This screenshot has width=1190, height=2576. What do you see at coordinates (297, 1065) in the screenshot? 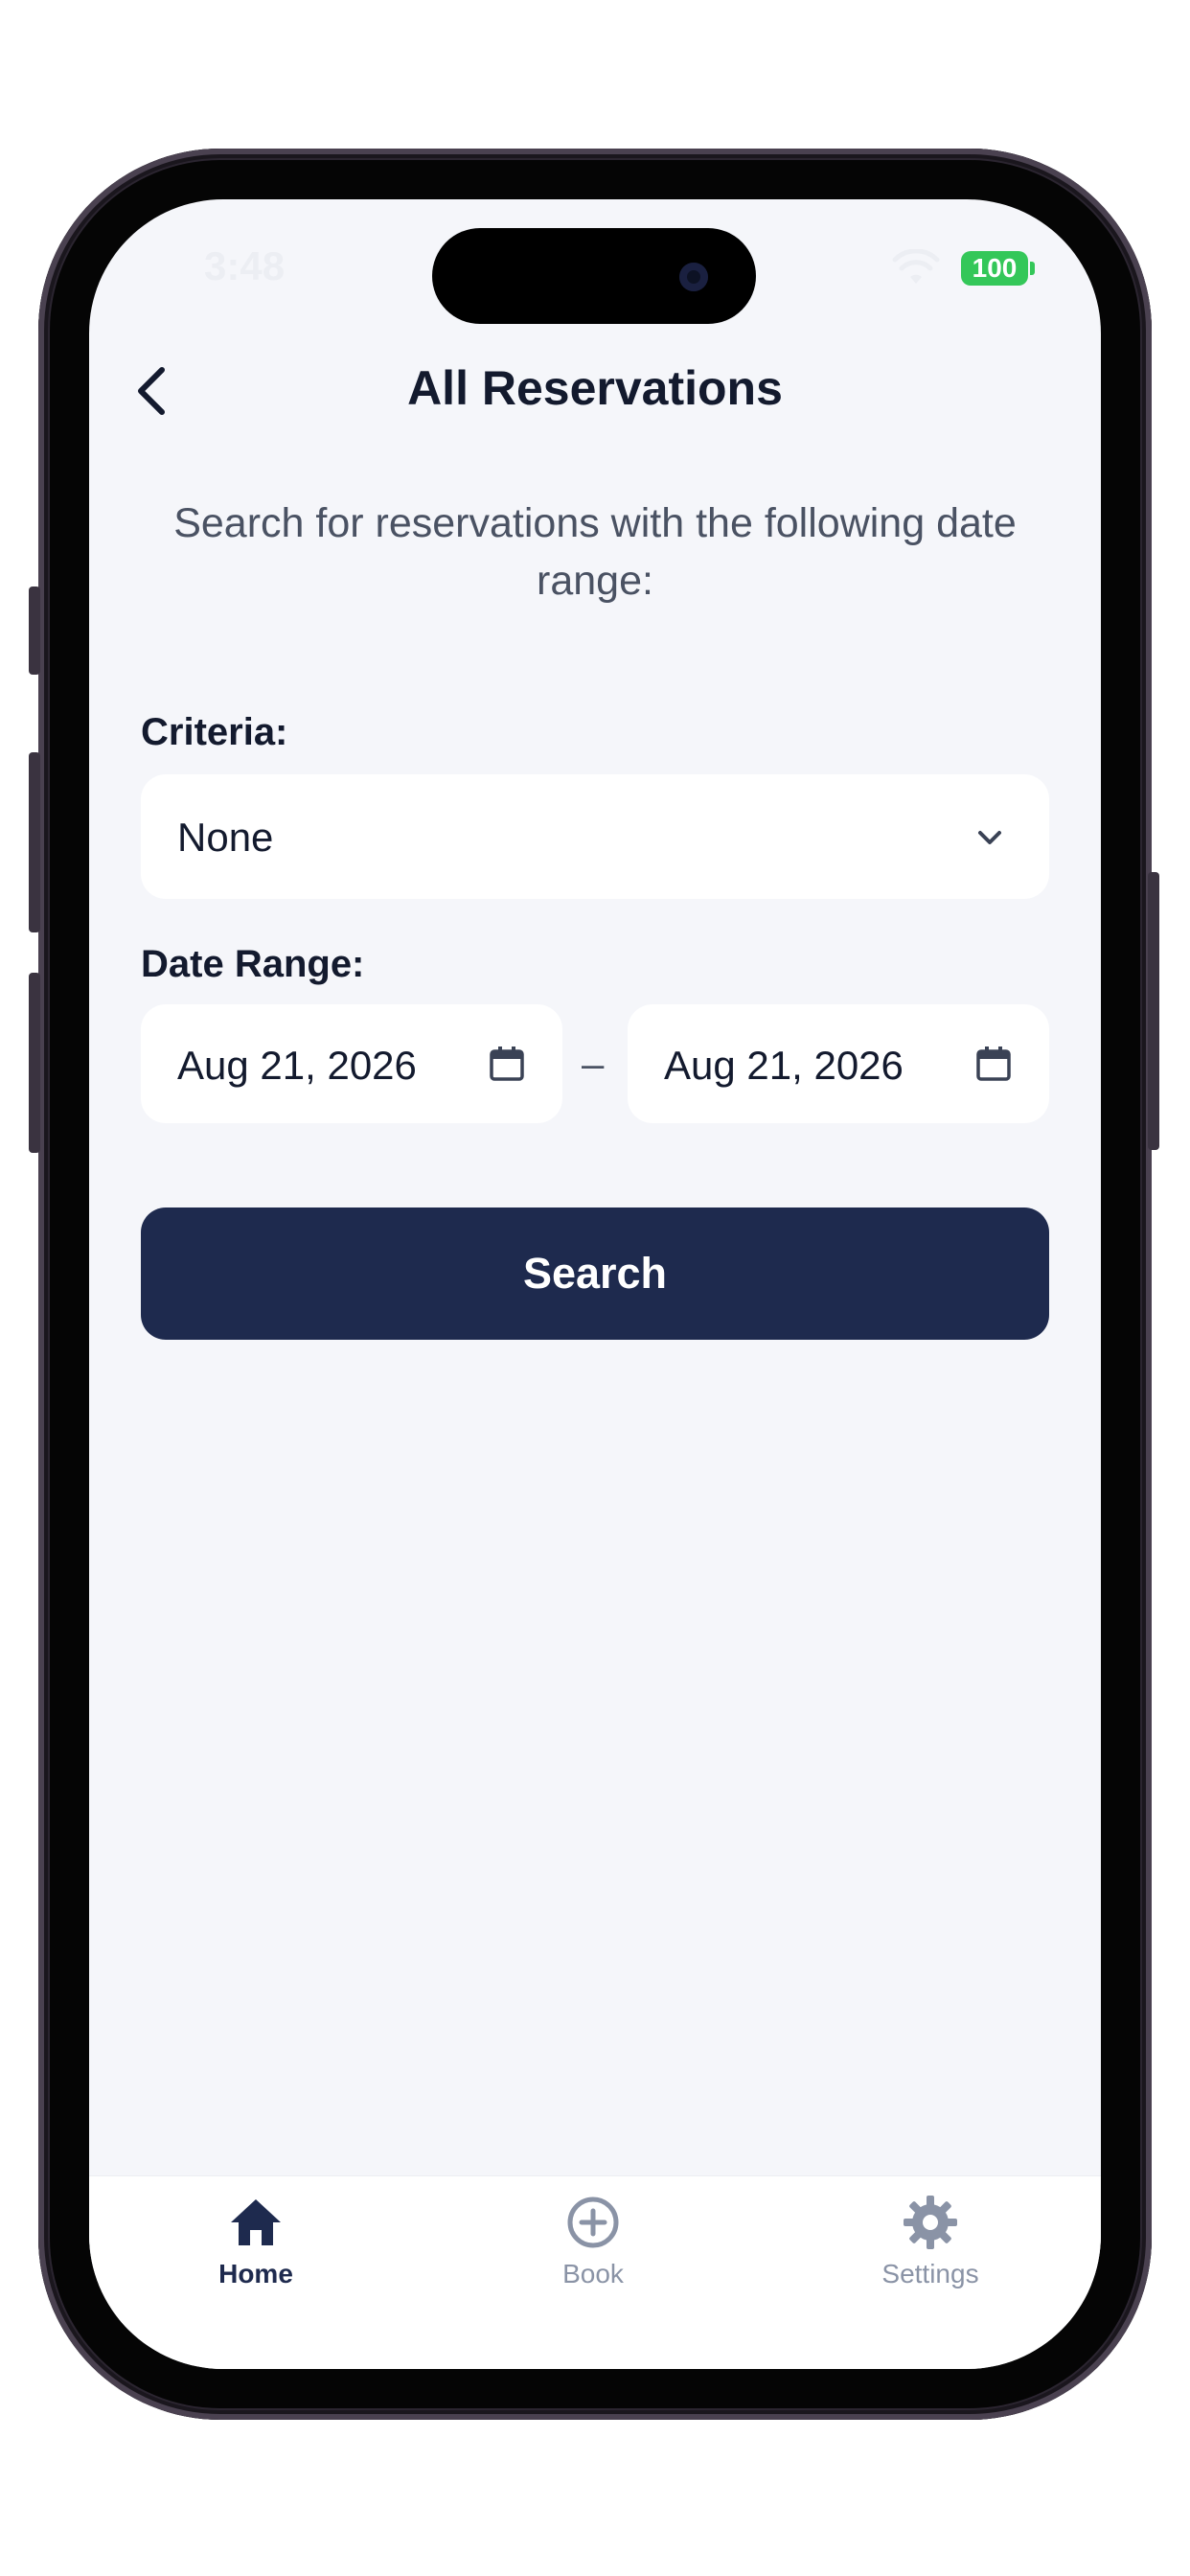
I see `start-date-value: Aug 21, 2026` at bounding box center [297, 1065].